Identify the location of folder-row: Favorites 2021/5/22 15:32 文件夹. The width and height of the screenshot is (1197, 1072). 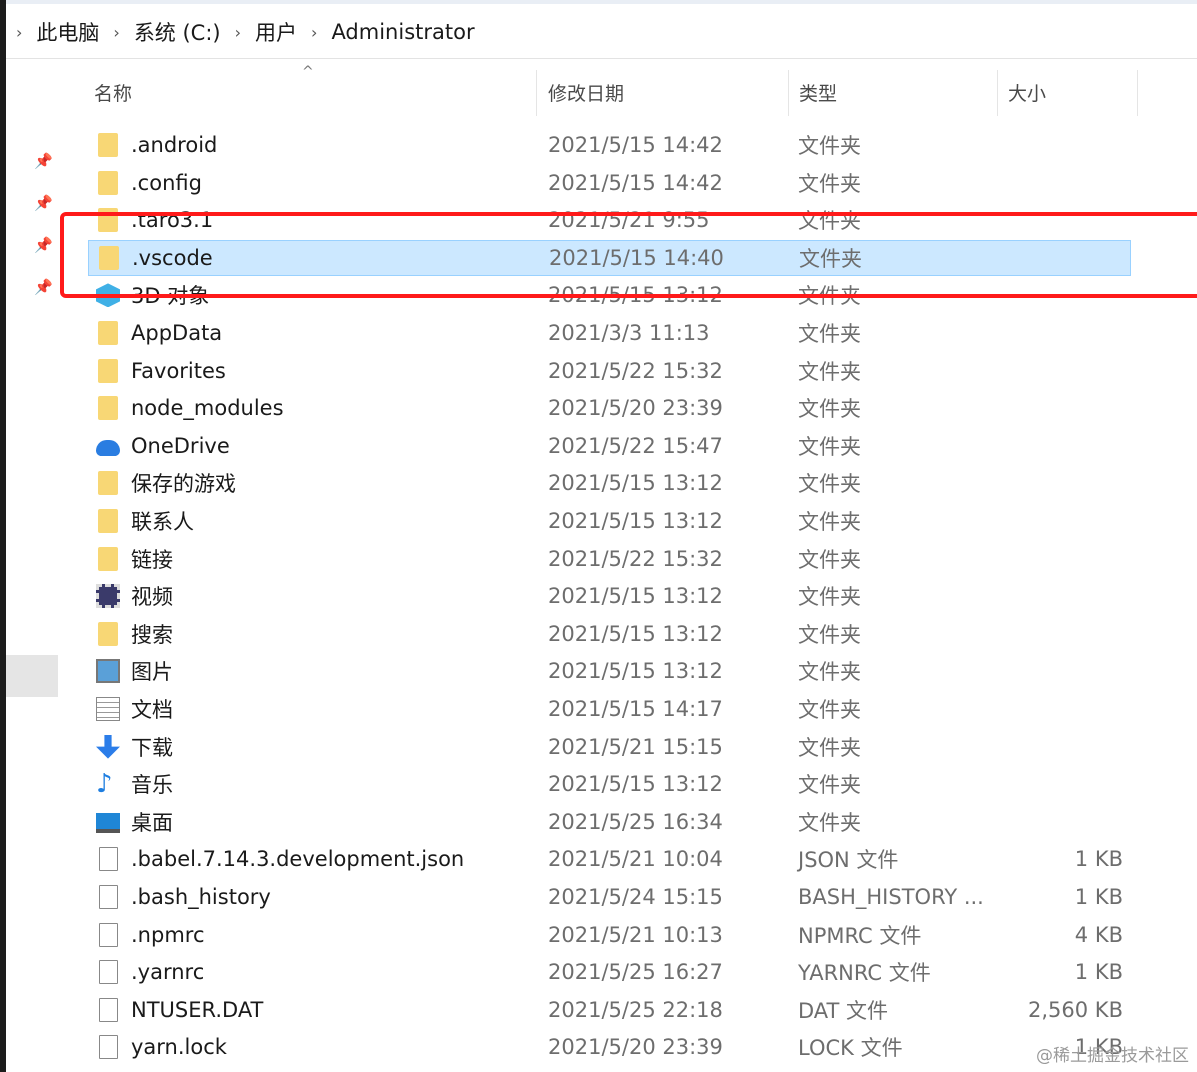
(609, 371).